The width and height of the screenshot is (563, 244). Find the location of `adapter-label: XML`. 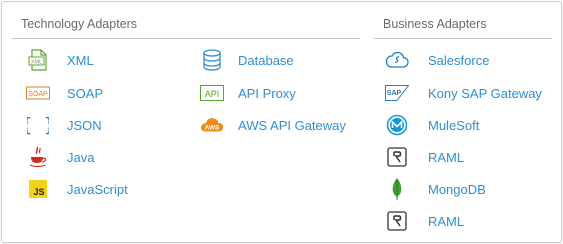

adapter-label: XML is located at coordinates (80, 60).